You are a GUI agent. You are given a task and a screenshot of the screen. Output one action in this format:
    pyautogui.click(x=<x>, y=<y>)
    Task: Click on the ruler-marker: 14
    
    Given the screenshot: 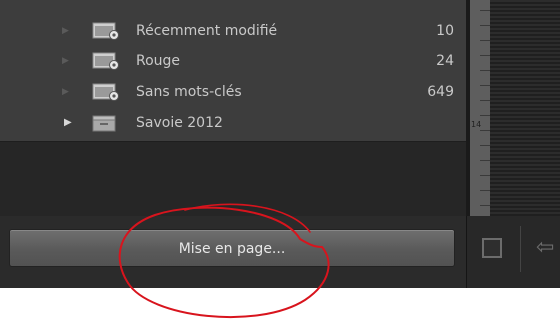 What is the action you would take?
    pyautogui.click(x=476, y=124)
    